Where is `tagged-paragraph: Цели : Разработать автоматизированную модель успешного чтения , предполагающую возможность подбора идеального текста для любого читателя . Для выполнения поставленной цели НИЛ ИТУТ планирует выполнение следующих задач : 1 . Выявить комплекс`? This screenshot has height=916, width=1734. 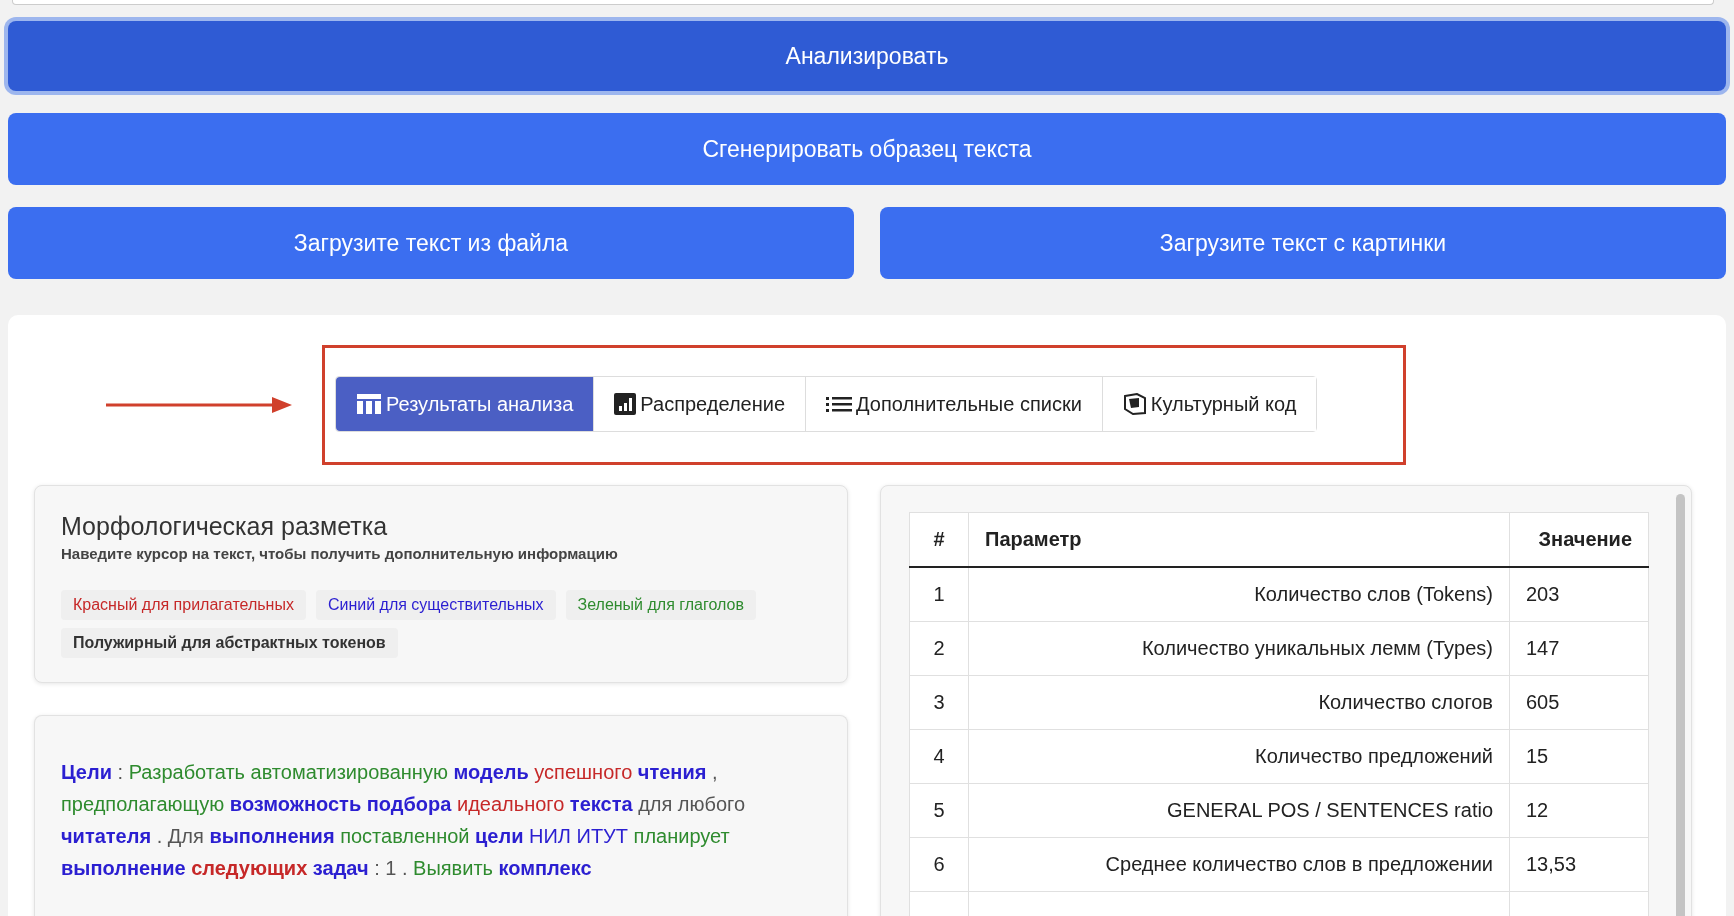
tagged-paragraph: Цели : Разработать автоматизированную модель успешного чтения , предполагающую возможность подбора идеального текста для любого читателя . Для выполнения поставленной цели НИЛ ИТУТ планирует выполнение следующих задач : 1 . Выявить комплекс is located at coordinates (404, 820).